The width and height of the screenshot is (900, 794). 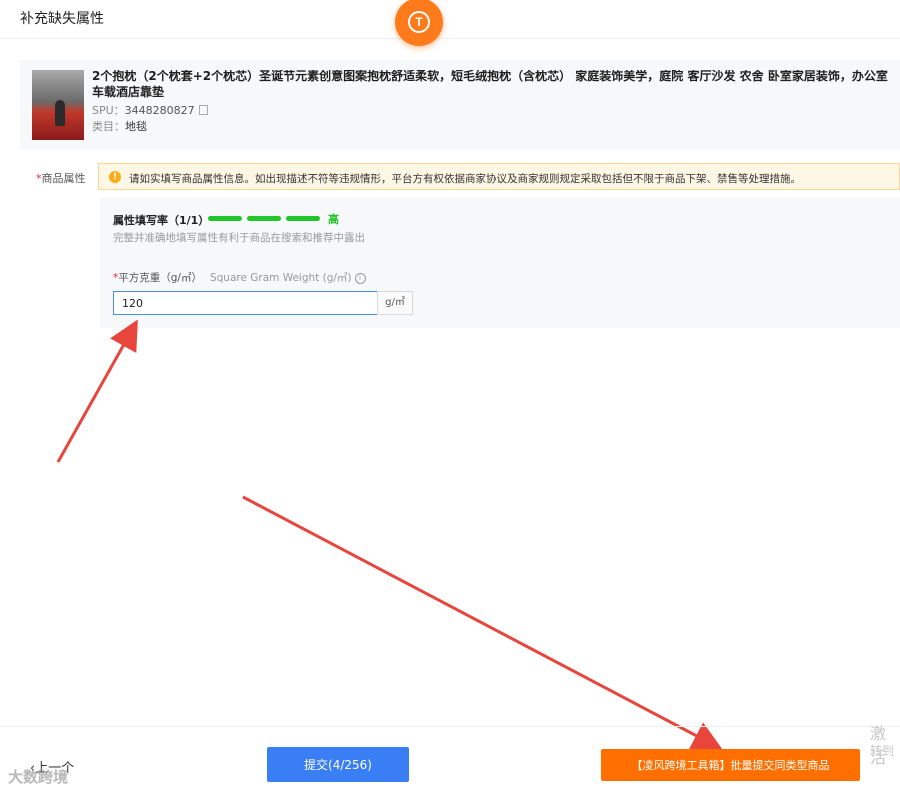 What do you see at coordinates (450, 726) in the screenshot?
I see `footer-divider` at bounding box center [450, 726].